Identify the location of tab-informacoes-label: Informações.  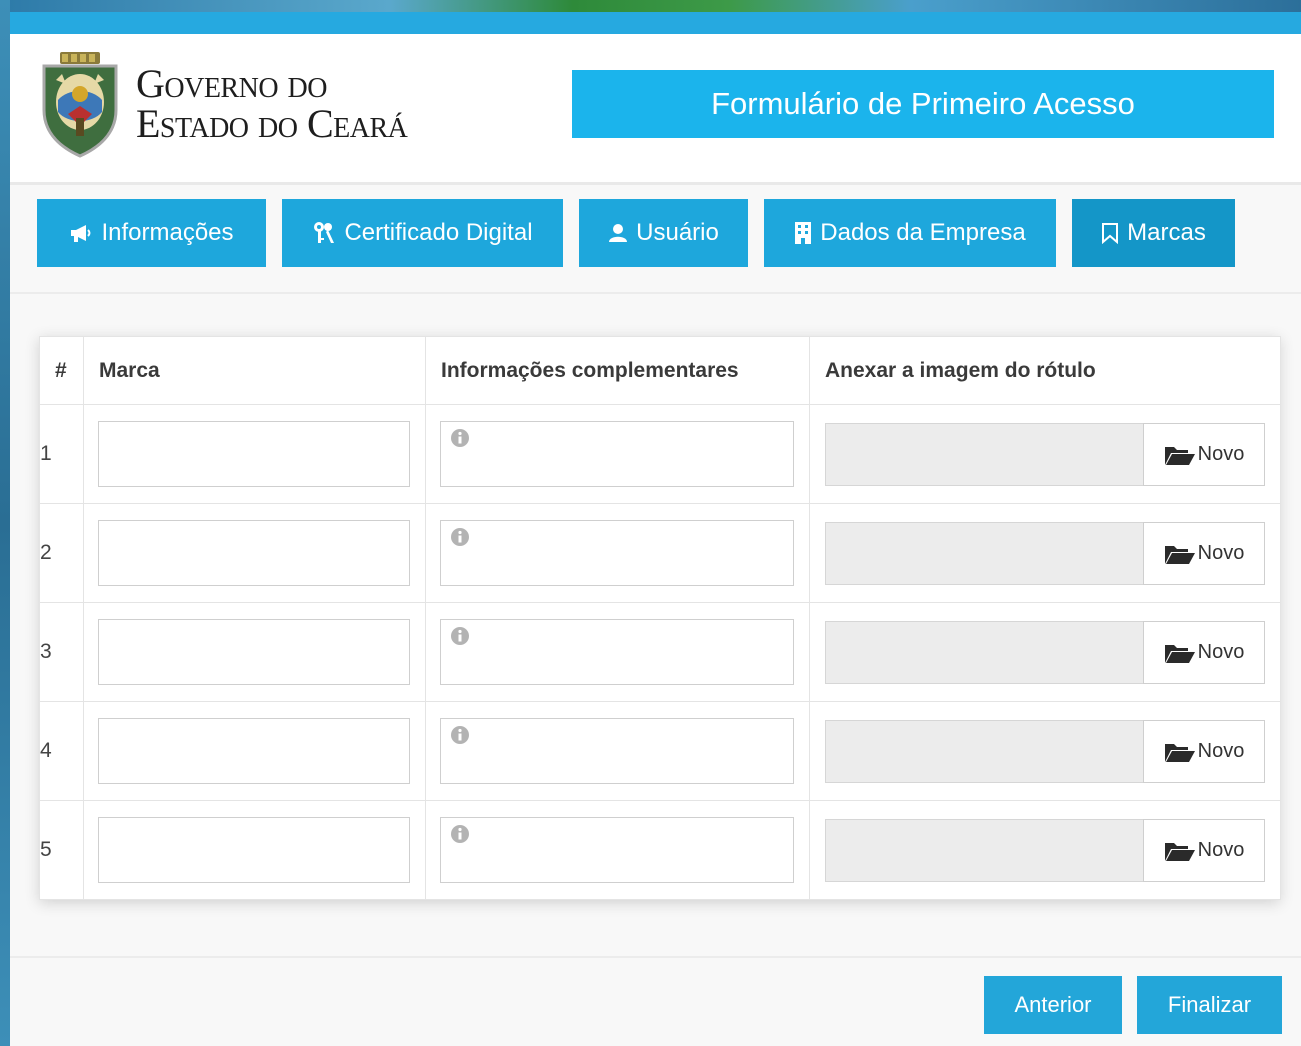
(167, 232).